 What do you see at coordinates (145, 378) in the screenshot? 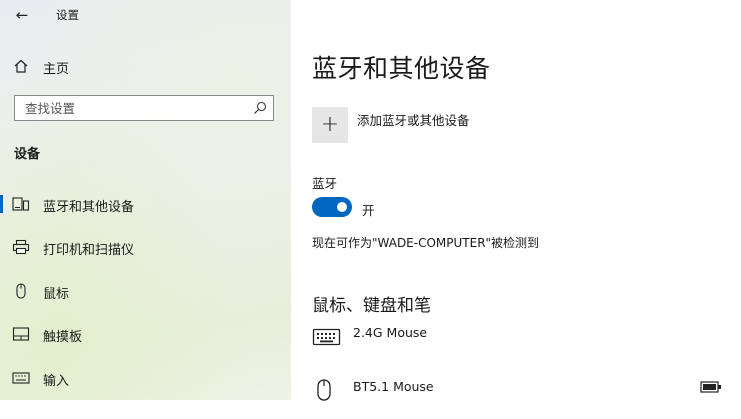
I see `sidebar-item-input: 输入` at bounding box center [145, 378].